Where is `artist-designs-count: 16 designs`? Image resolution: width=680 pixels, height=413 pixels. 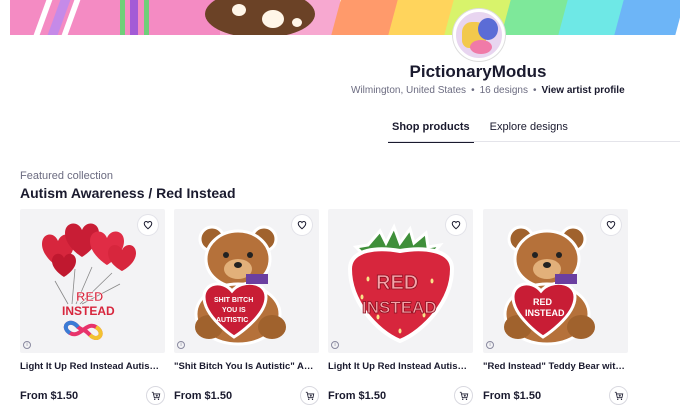
artist-designs-count: 16 designs is located at coordinates (503, 90).